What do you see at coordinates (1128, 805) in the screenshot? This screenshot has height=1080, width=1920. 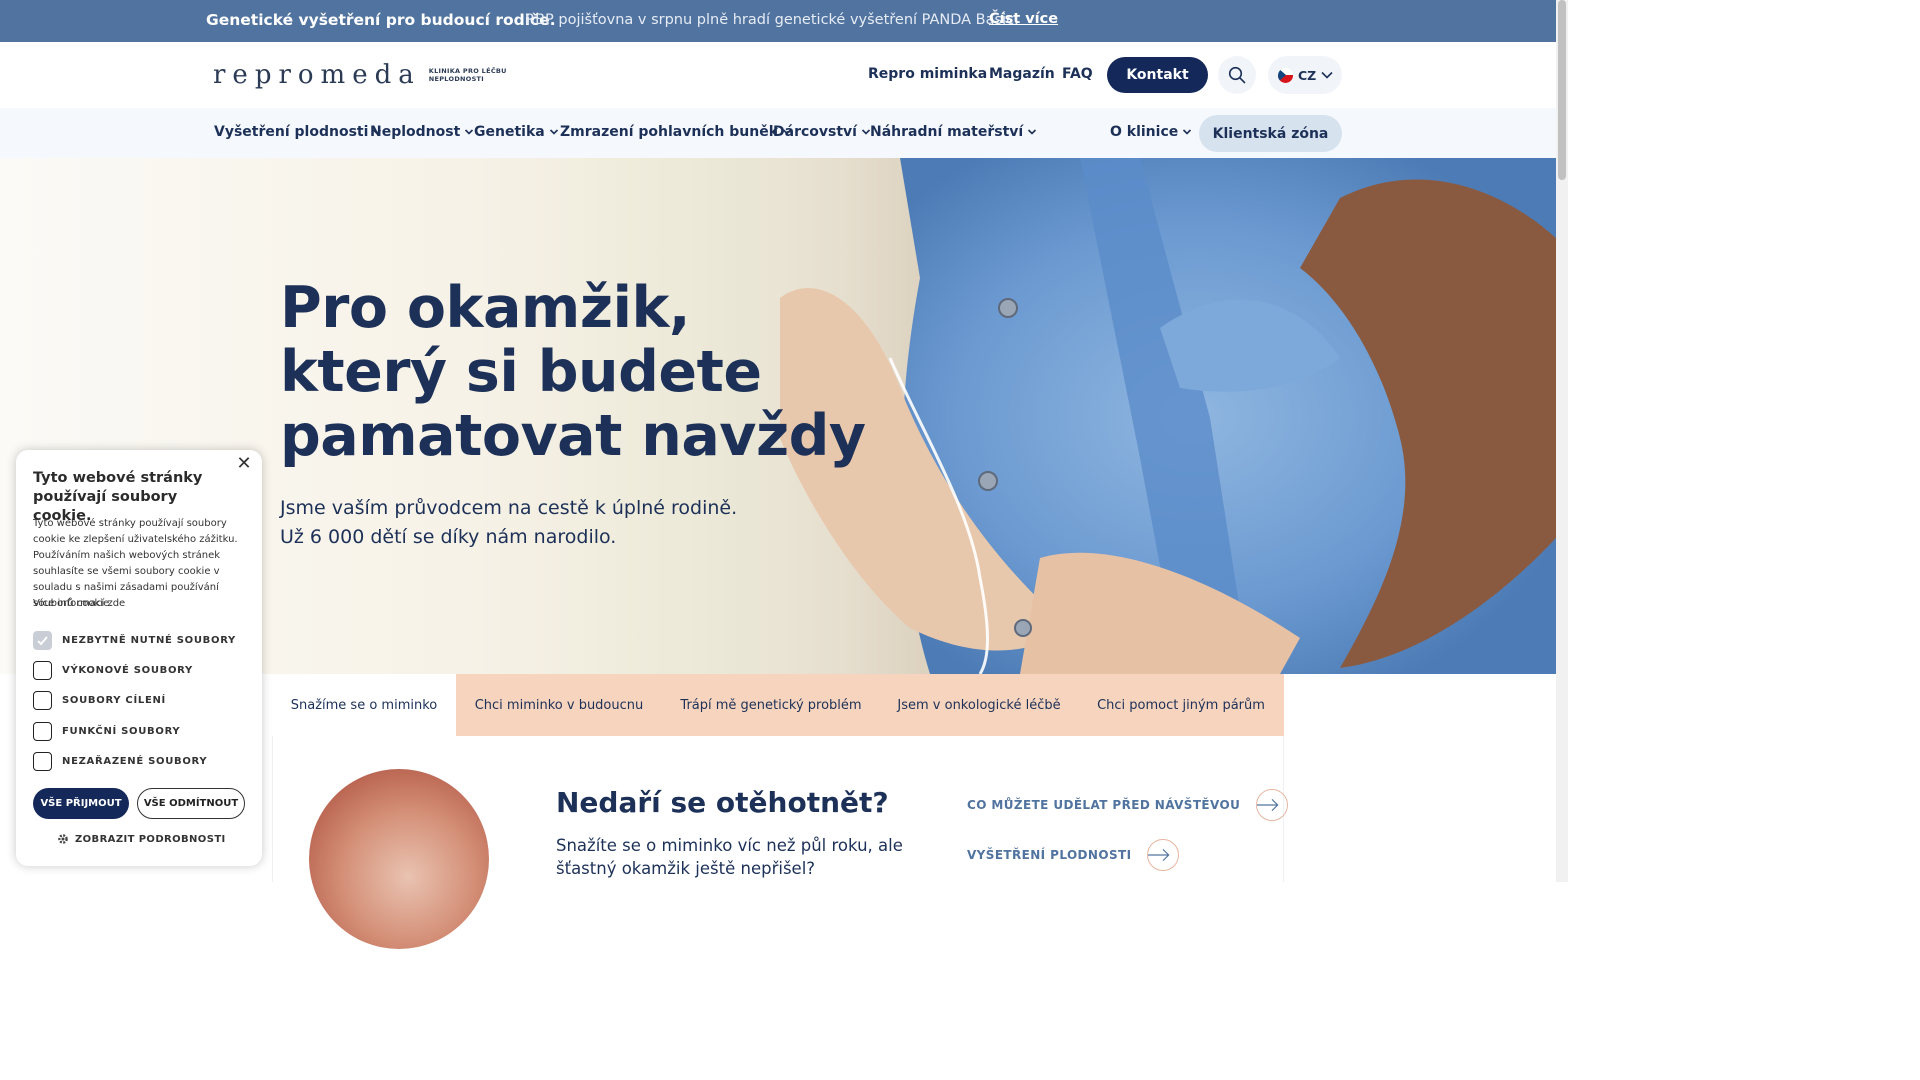 I see `link-before-visit: CO MŮŽETE UDĚLAT PŘED NÁVŠTĚVOU` at bounding box center [1128, 805].